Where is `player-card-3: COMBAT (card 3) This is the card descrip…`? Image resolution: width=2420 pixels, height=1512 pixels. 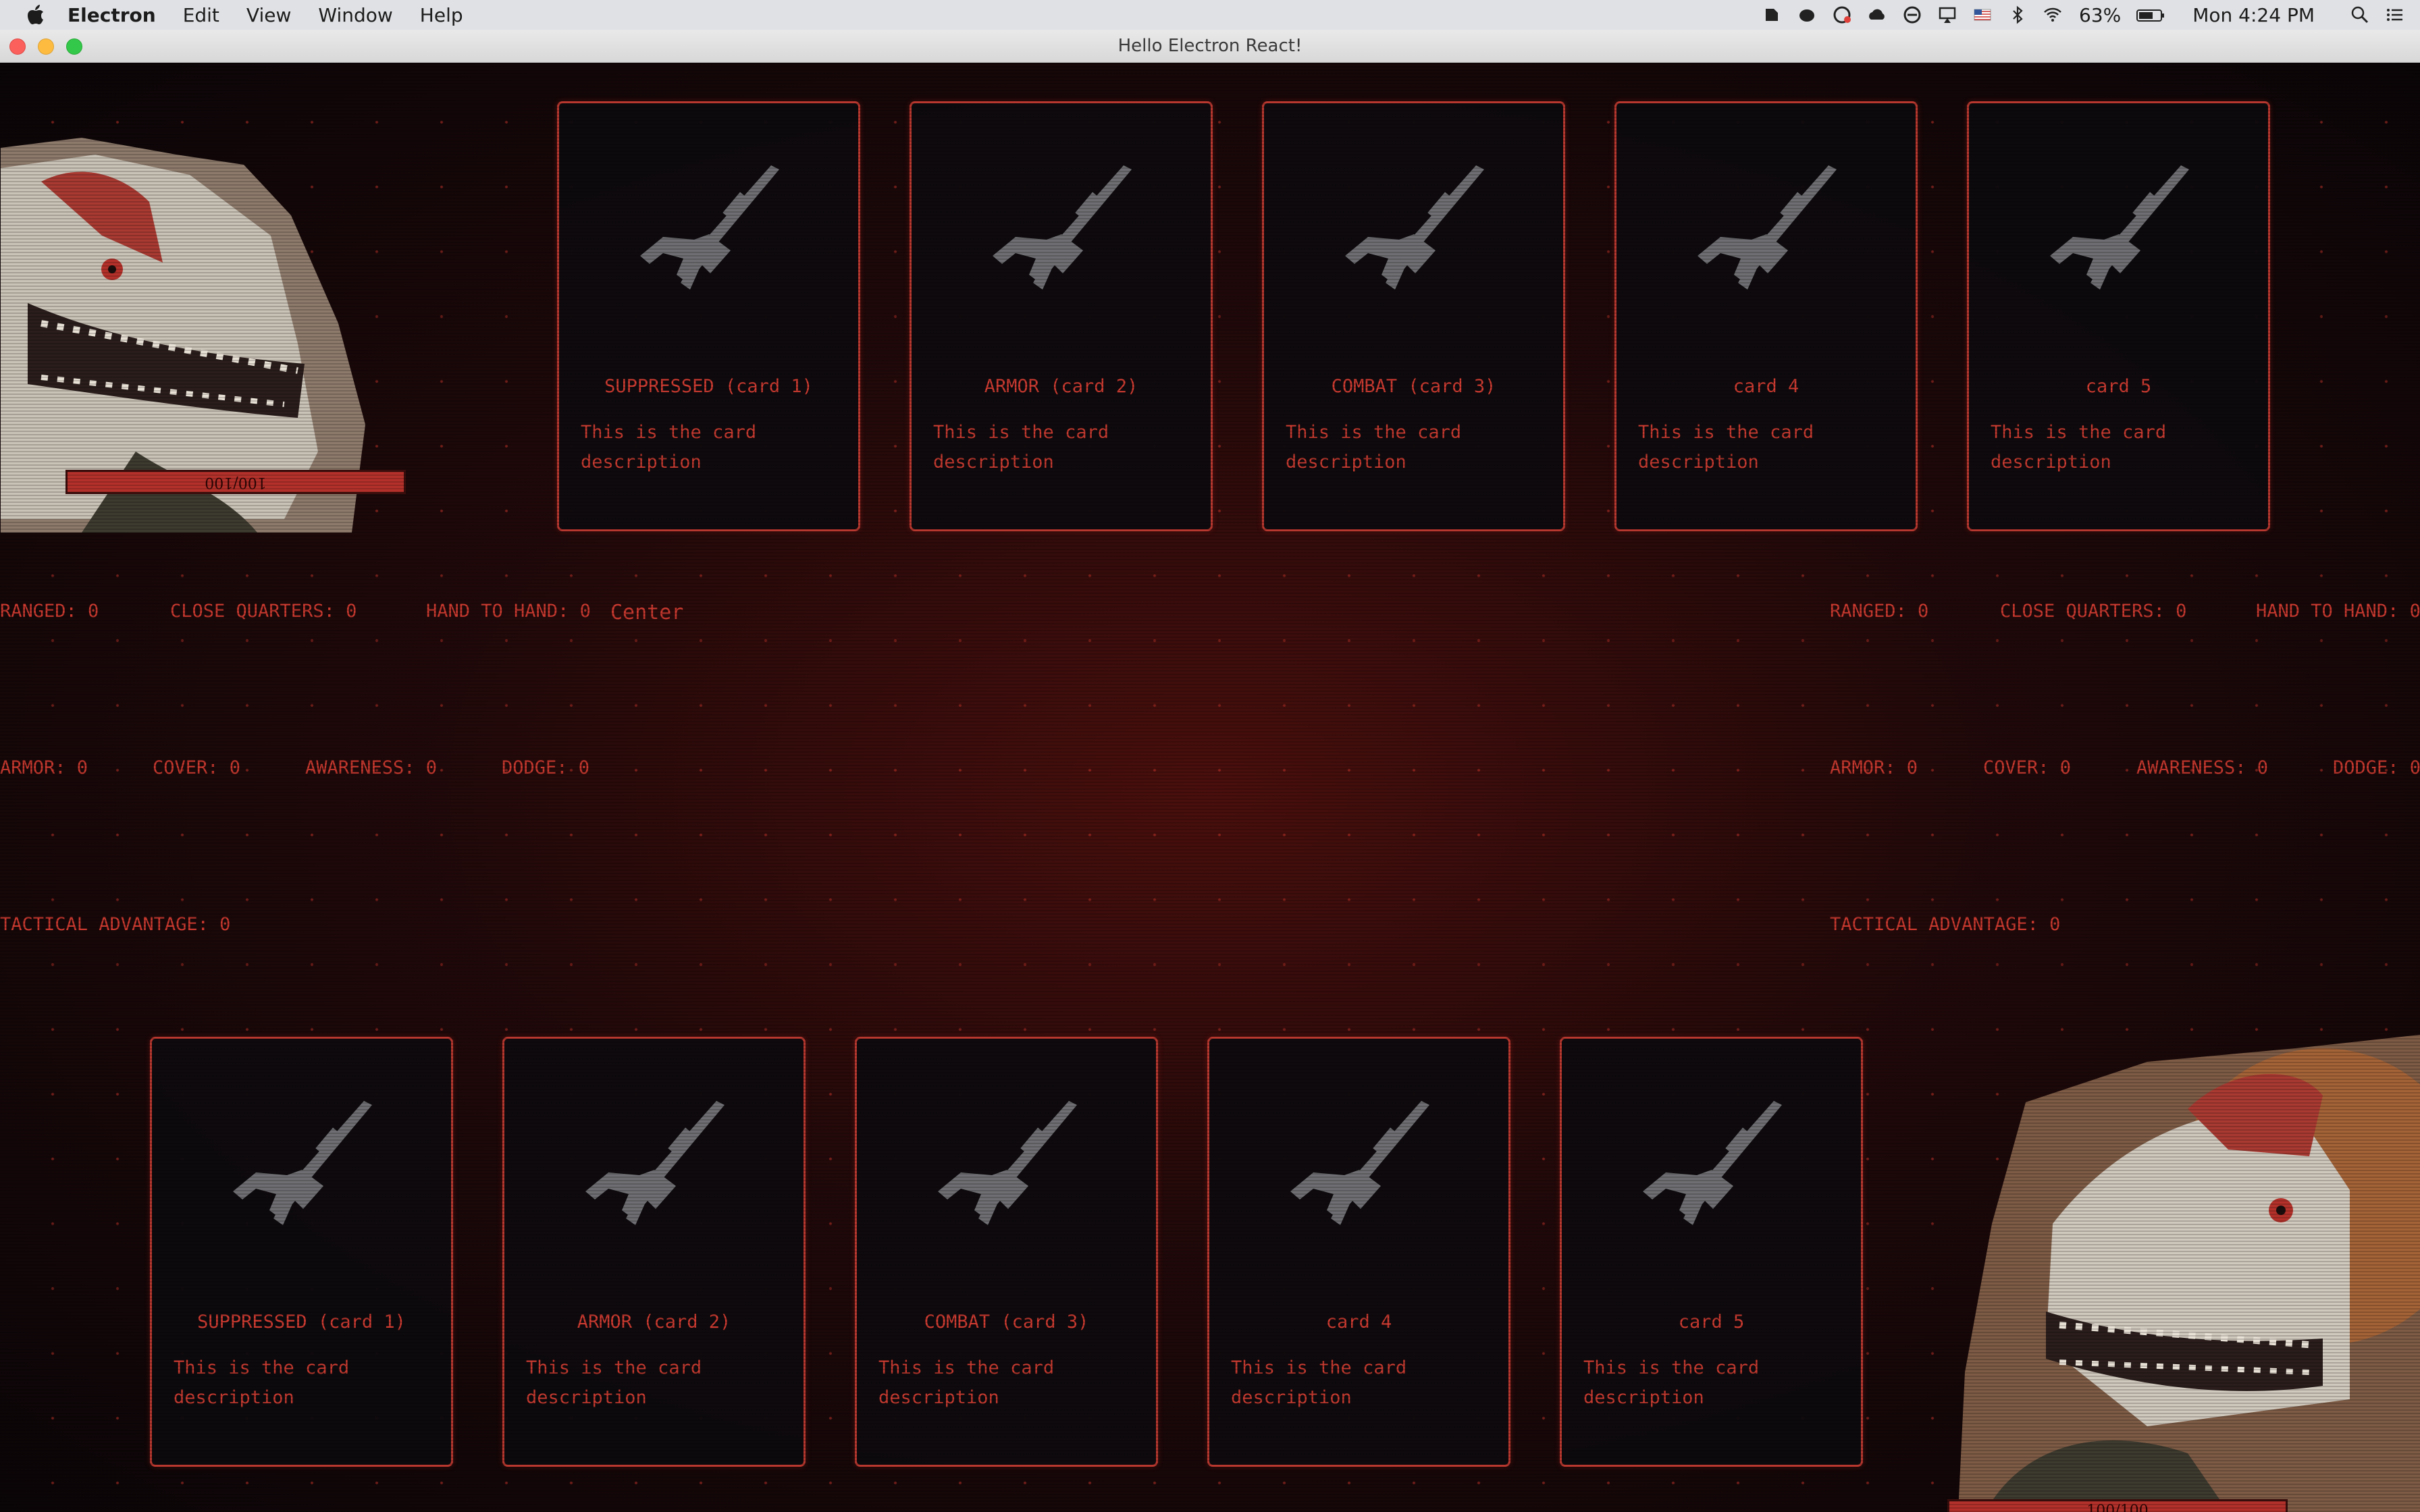 player-card-3: COMBAT (card 3) This is the card descrip… is located at coordinates (1413, 316).